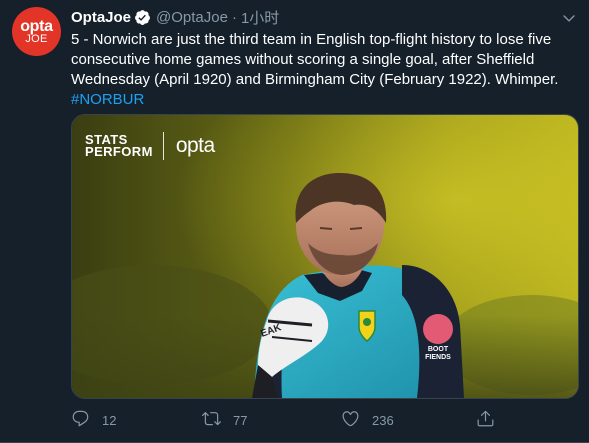  I want to click on tweet-header: OptaJoe @OptaJoe · 1小时, so click(175, 17).